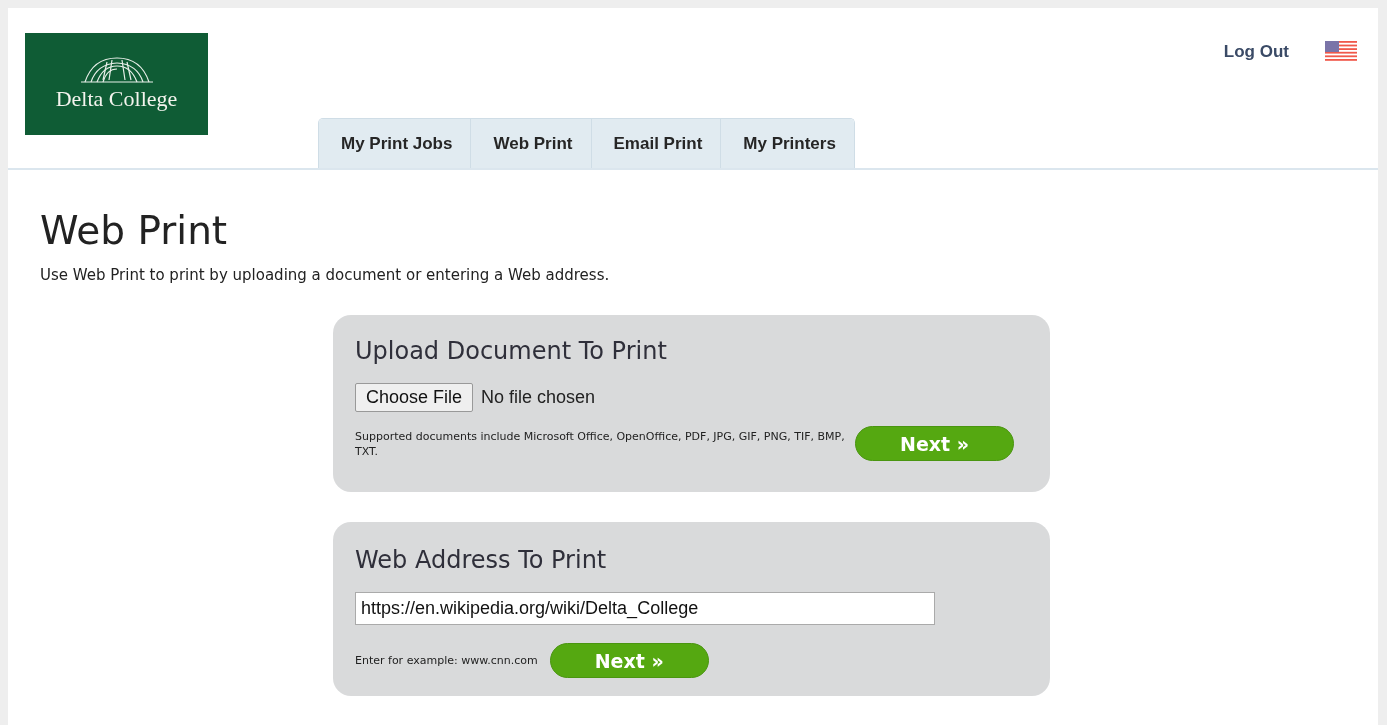 Image resolution: width=1387 pixels, height=725 pixels. Describe the element at coordinates (538, 397) in the screenshot. I see `file-status: No file chosen` at that location.